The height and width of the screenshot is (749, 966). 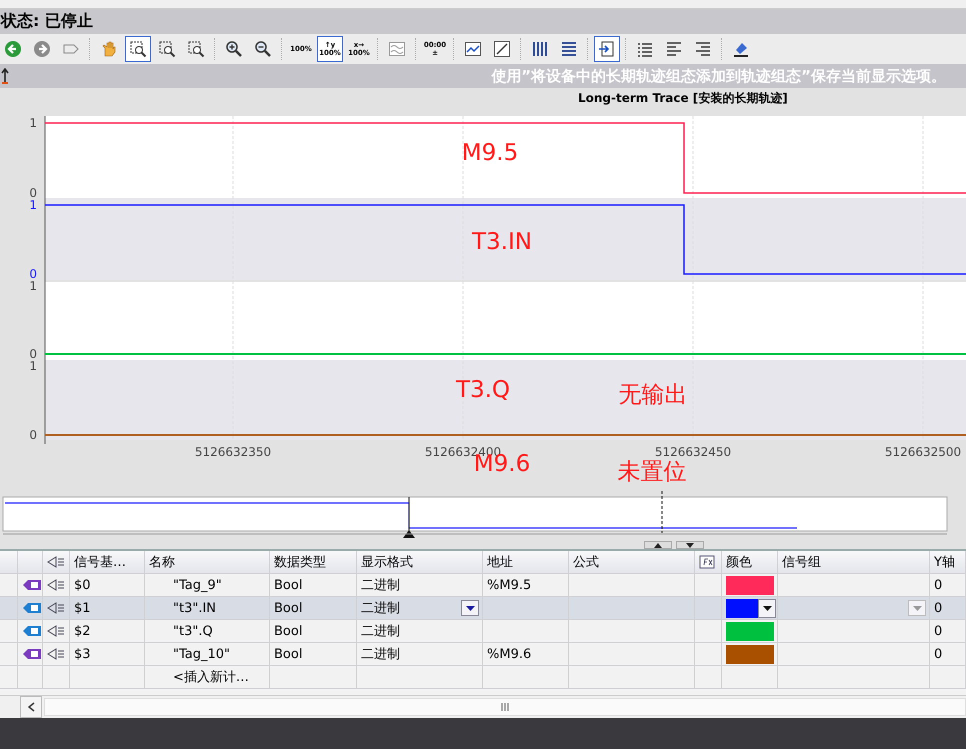 I want to click on formula-icon, so click(x=707, y=562).